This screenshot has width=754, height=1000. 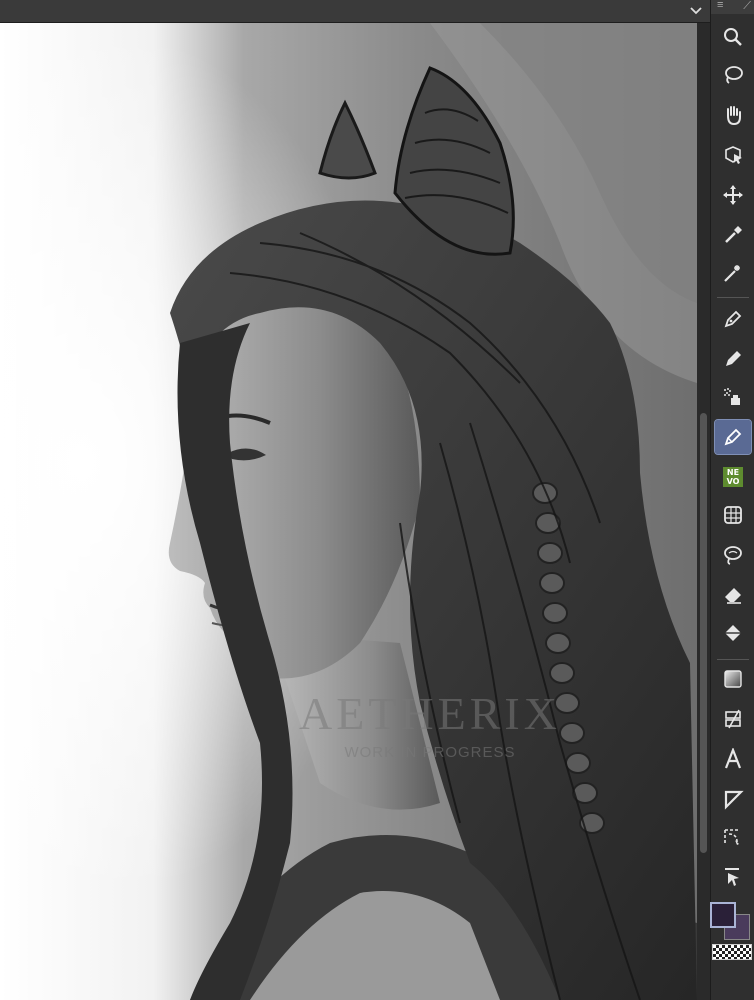 I want to click on figure-icon, so click(x=733, y=719).